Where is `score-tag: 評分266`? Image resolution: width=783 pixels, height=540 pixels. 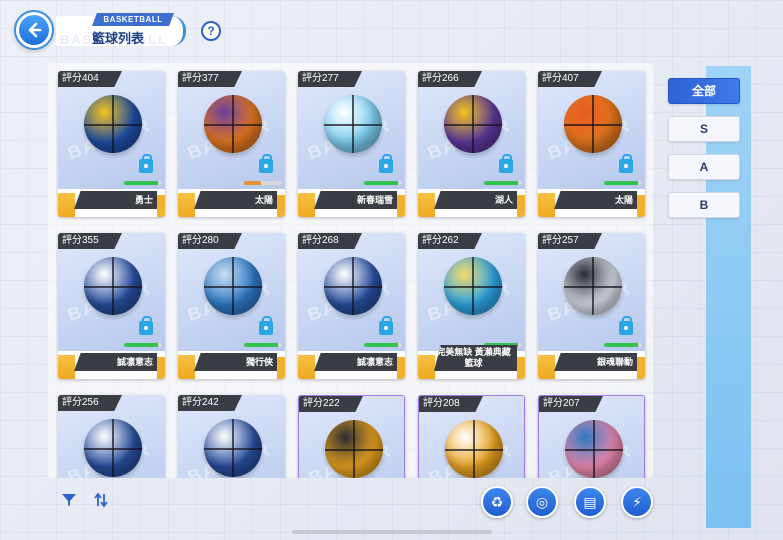
score-tag: 評分266 is located at coordinates (450, 79).